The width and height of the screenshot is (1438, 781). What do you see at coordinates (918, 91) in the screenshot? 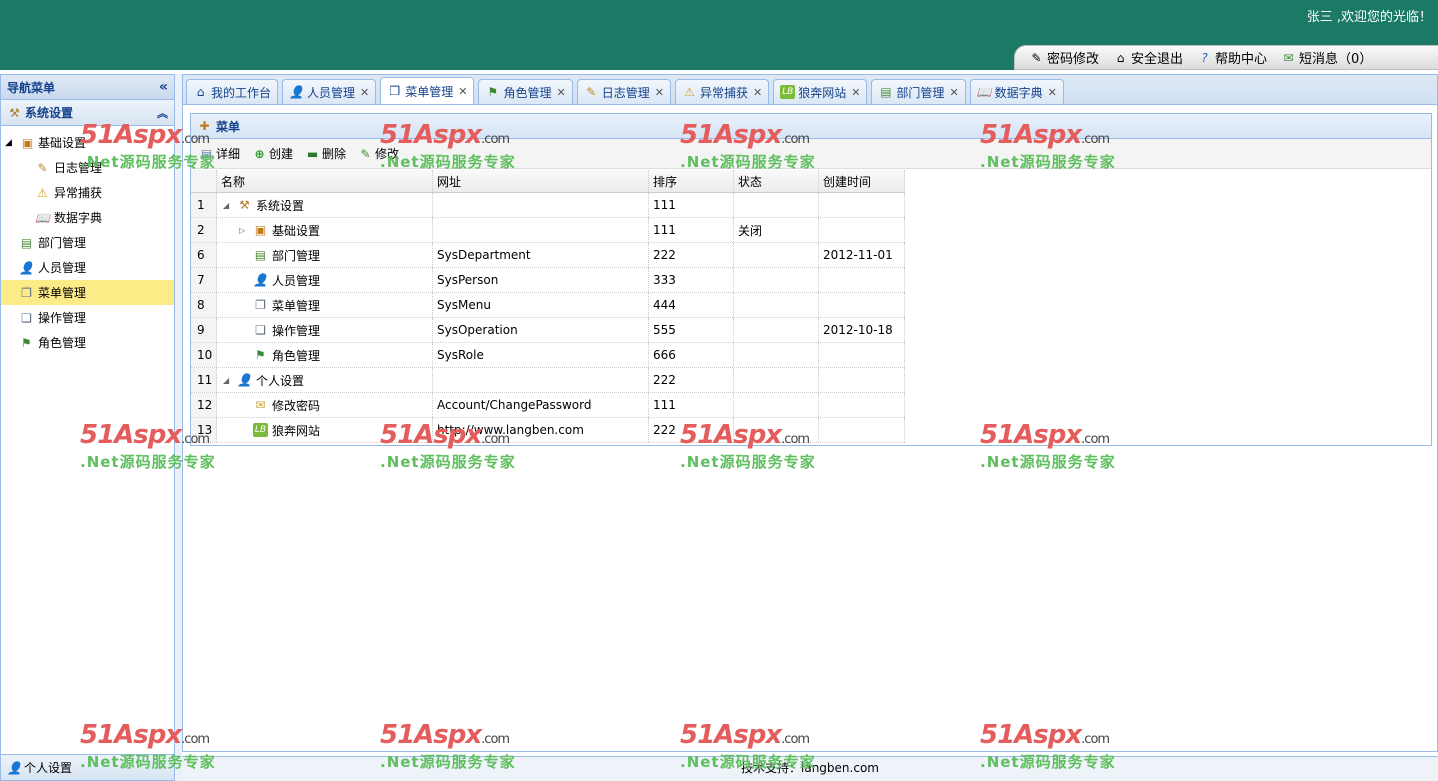
I see `tab-department: ▤ 部门管理 ✕` at bounding box center [918, 91].